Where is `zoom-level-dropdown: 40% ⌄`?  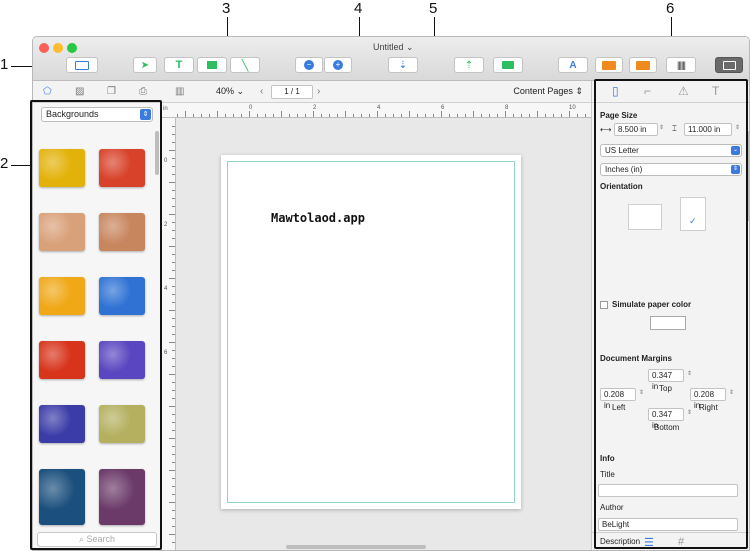
zoom-level-dropdown: 40% ⌄ is located at coordinates (230, 91).